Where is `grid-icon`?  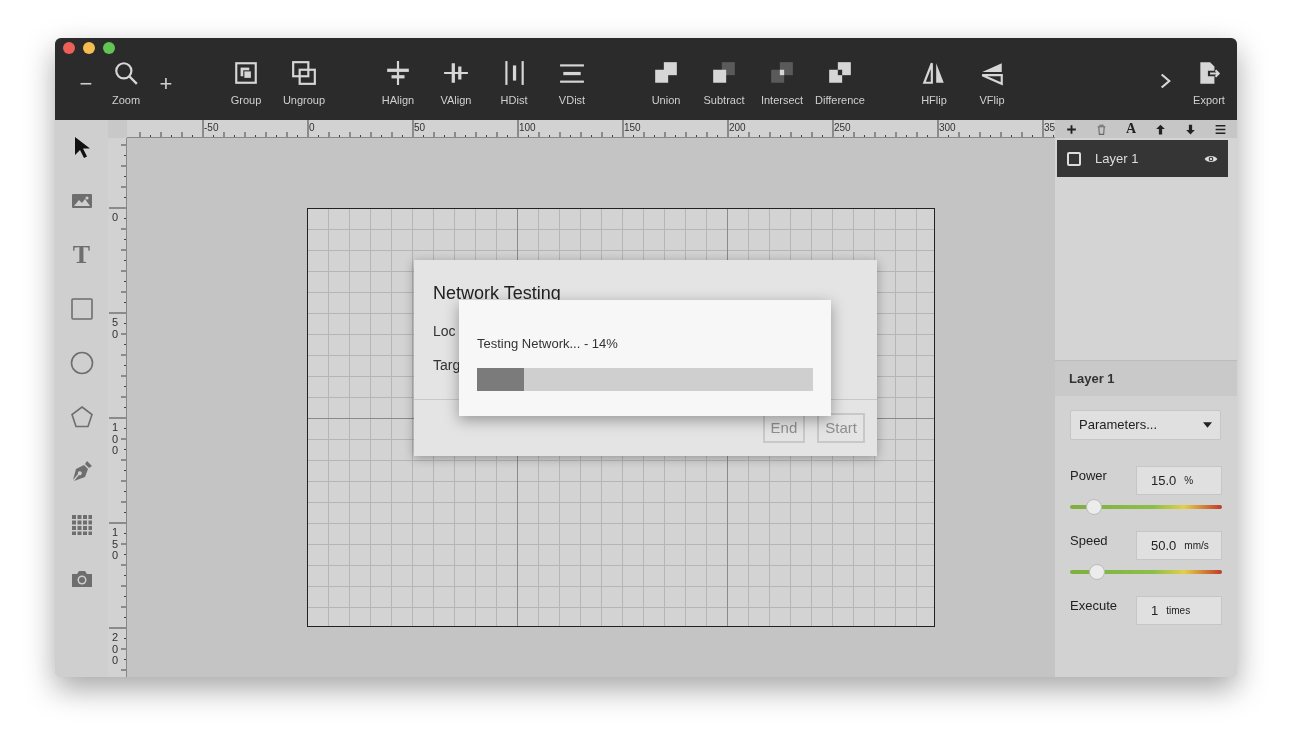
grid-icon is located at coordinates (81, 525).